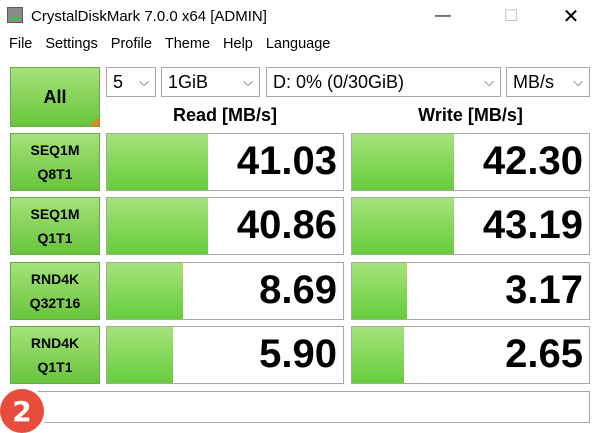  Describe the element at coordinates (55, 291) in the screenshot. I see `test-rnd4k-q32t16-button: RND4K Q32T16` at that location.